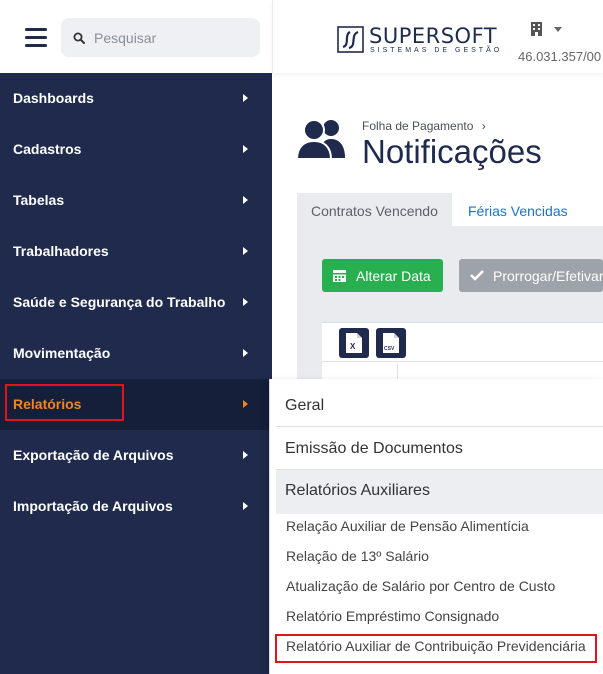  Describe the element at coordinates (39, 200) in the screenshot. I see `sidebar-item-label: Tabelas` at that location.